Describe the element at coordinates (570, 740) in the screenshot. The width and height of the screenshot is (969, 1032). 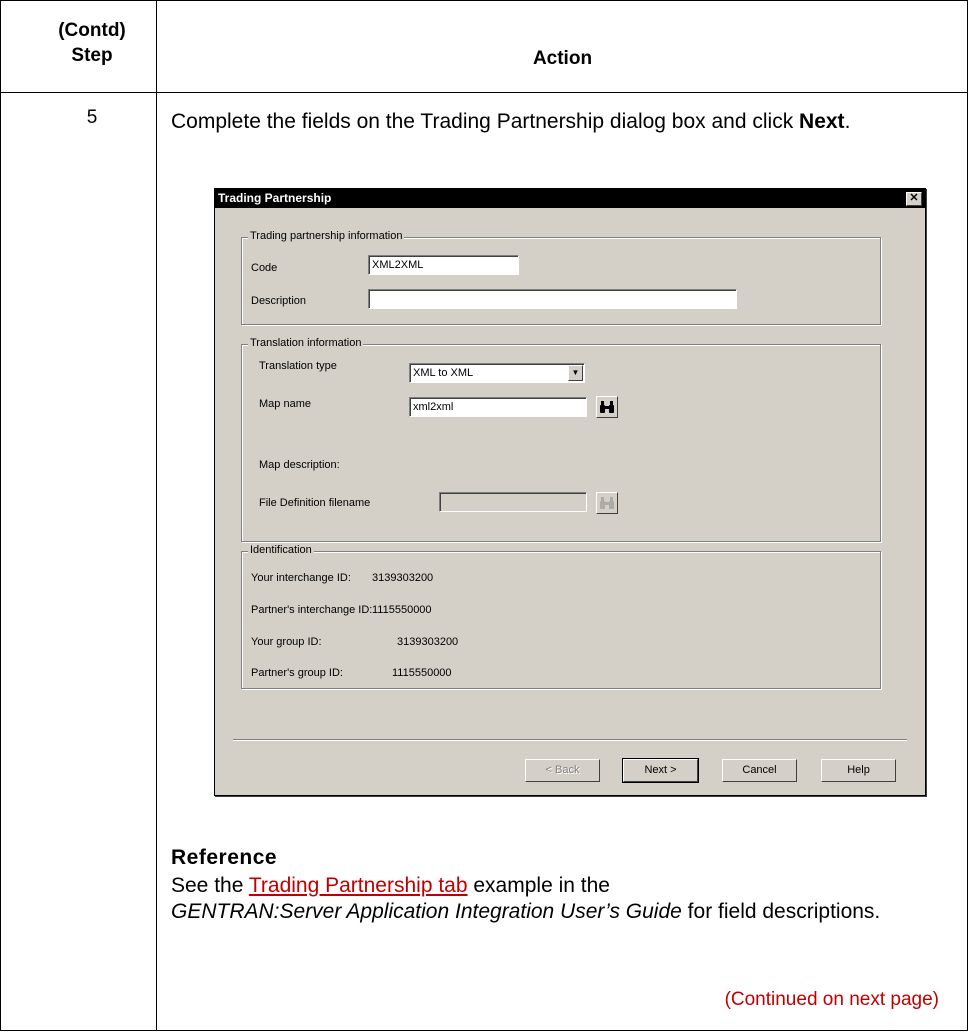
I see `button-separator` at that location.